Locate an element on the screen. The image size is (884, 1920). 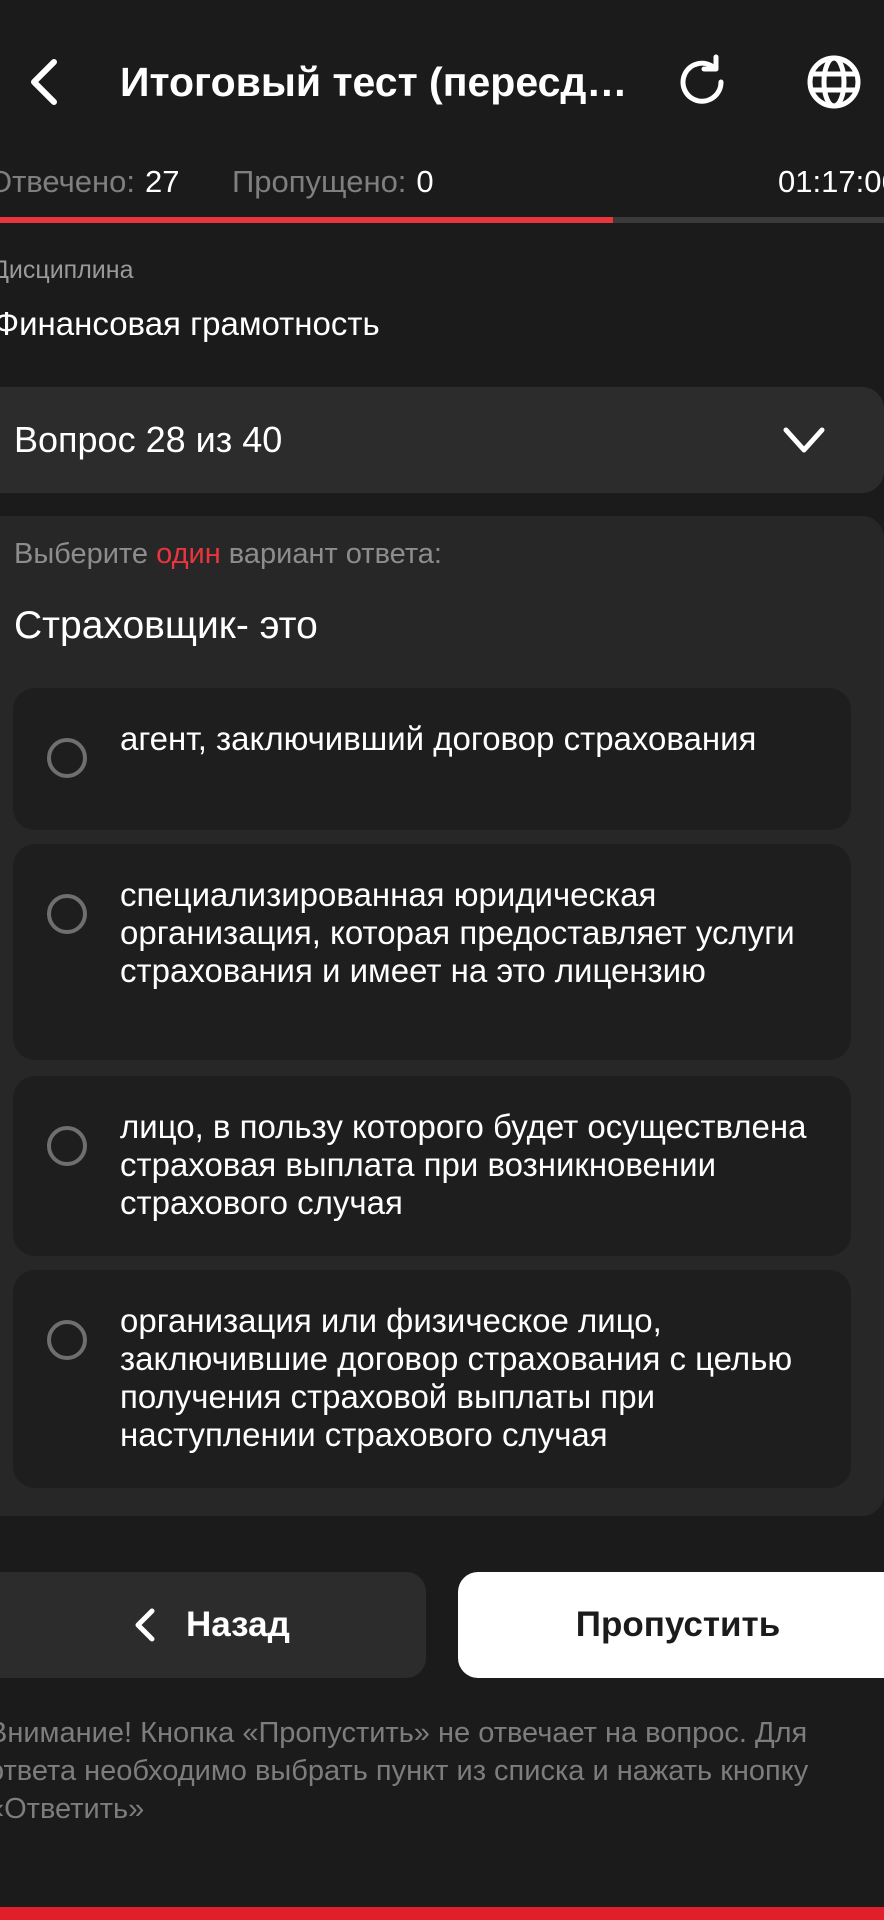
answered-count: Отвечено: 27 is located at coordinates (90, 182).